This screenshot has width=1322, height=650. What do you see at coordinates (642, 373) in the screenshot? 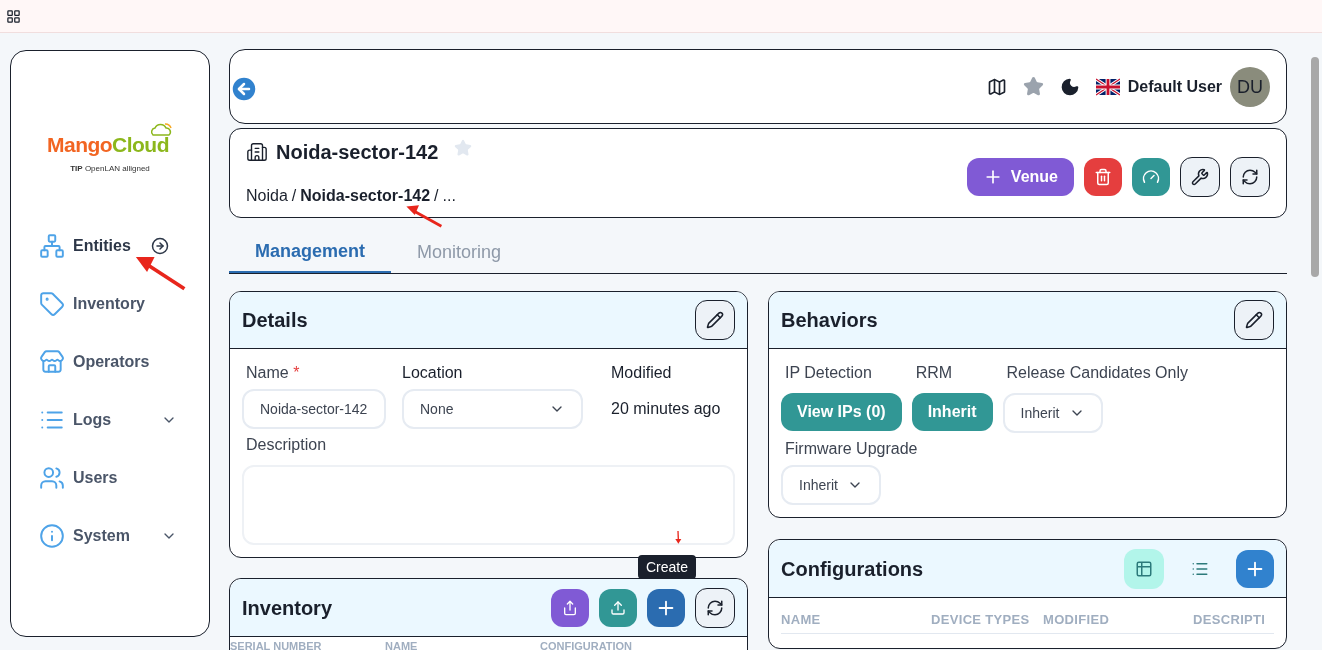
I see `field-label: Modified` at bounding box center [642, 373].